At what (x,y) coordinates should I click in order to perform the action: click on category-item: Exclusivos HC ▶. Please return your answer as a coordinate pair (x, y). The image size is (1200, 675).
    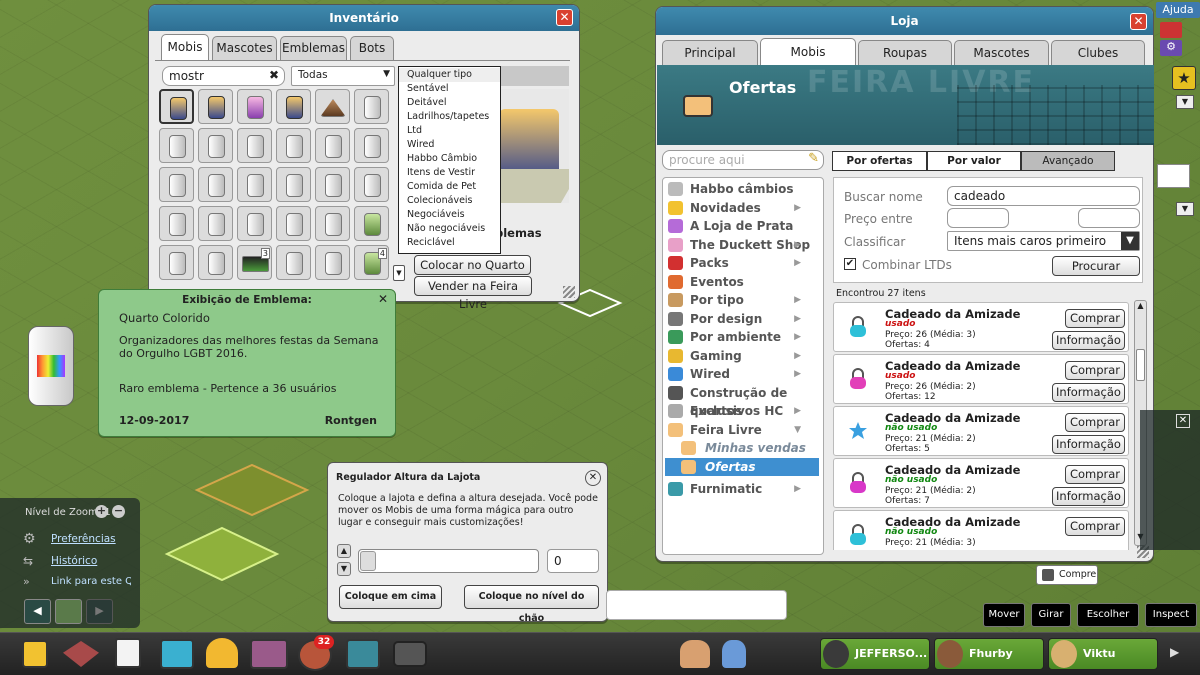
    Looking at the image, I should click on (743, 411).